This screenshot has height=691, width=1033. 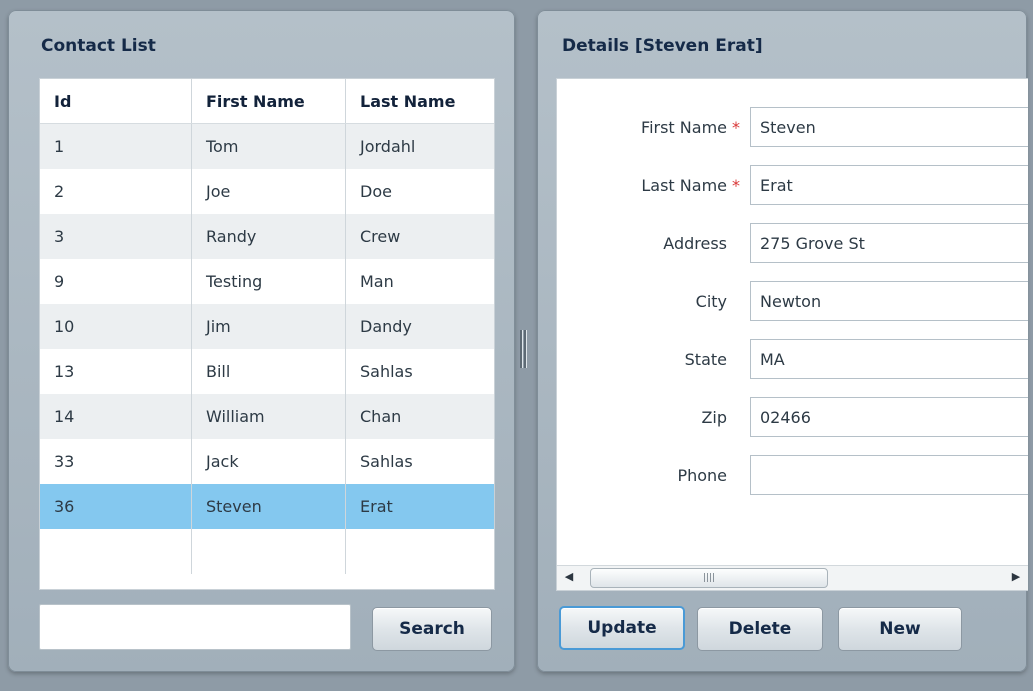 What do you see at coordinates (116, 191) in the screenshot?
I see `cell-id: 2` at bounding box center [116, 191].